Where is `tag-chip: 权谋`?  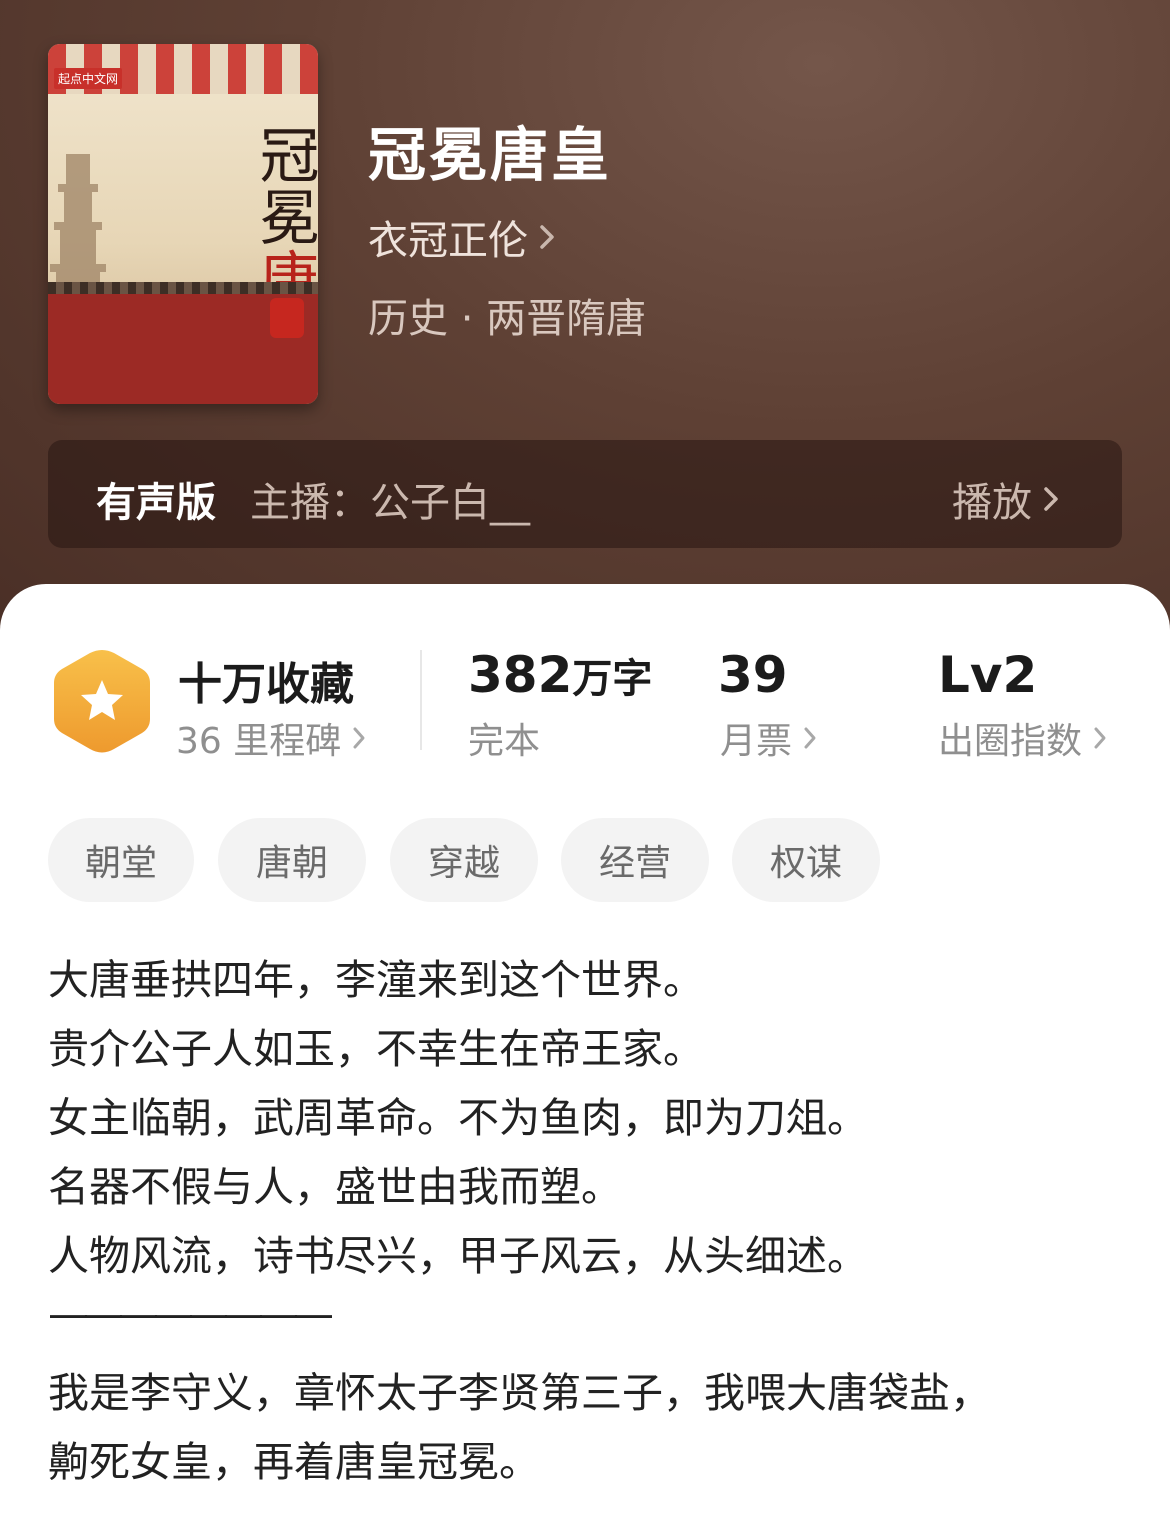 tag-chip: 权谋 is located at coordinates (806, 860).